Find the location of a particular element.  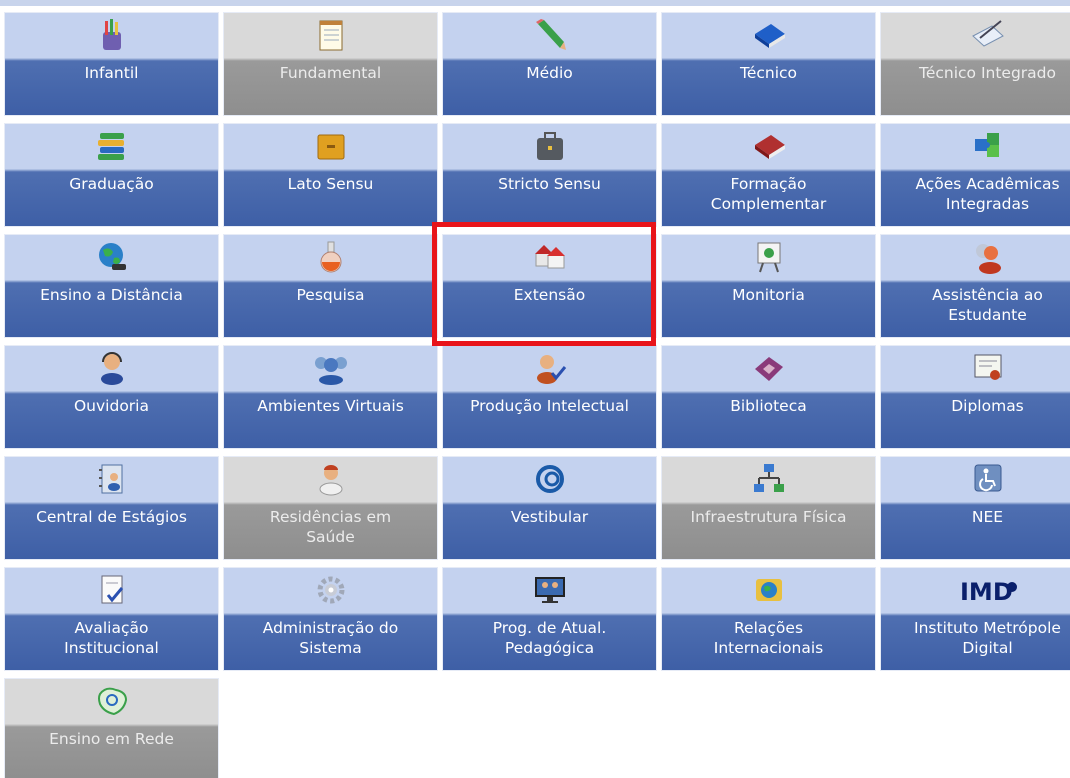

svg-text: IMD is located at coordinates (986, 592).